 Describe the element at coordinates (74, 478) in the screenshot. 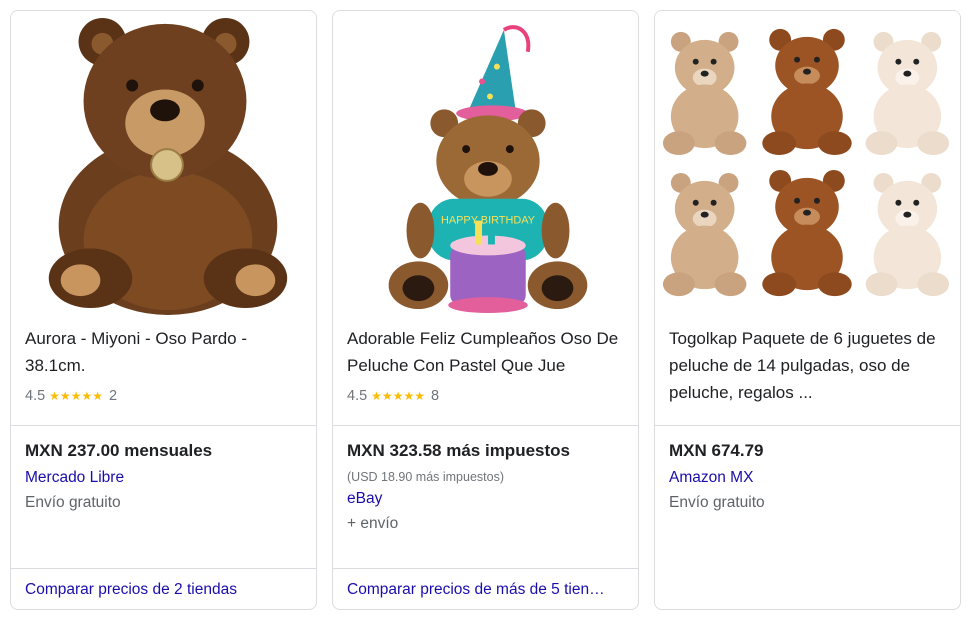

I see `store-link: Mercado Libre` at that location.